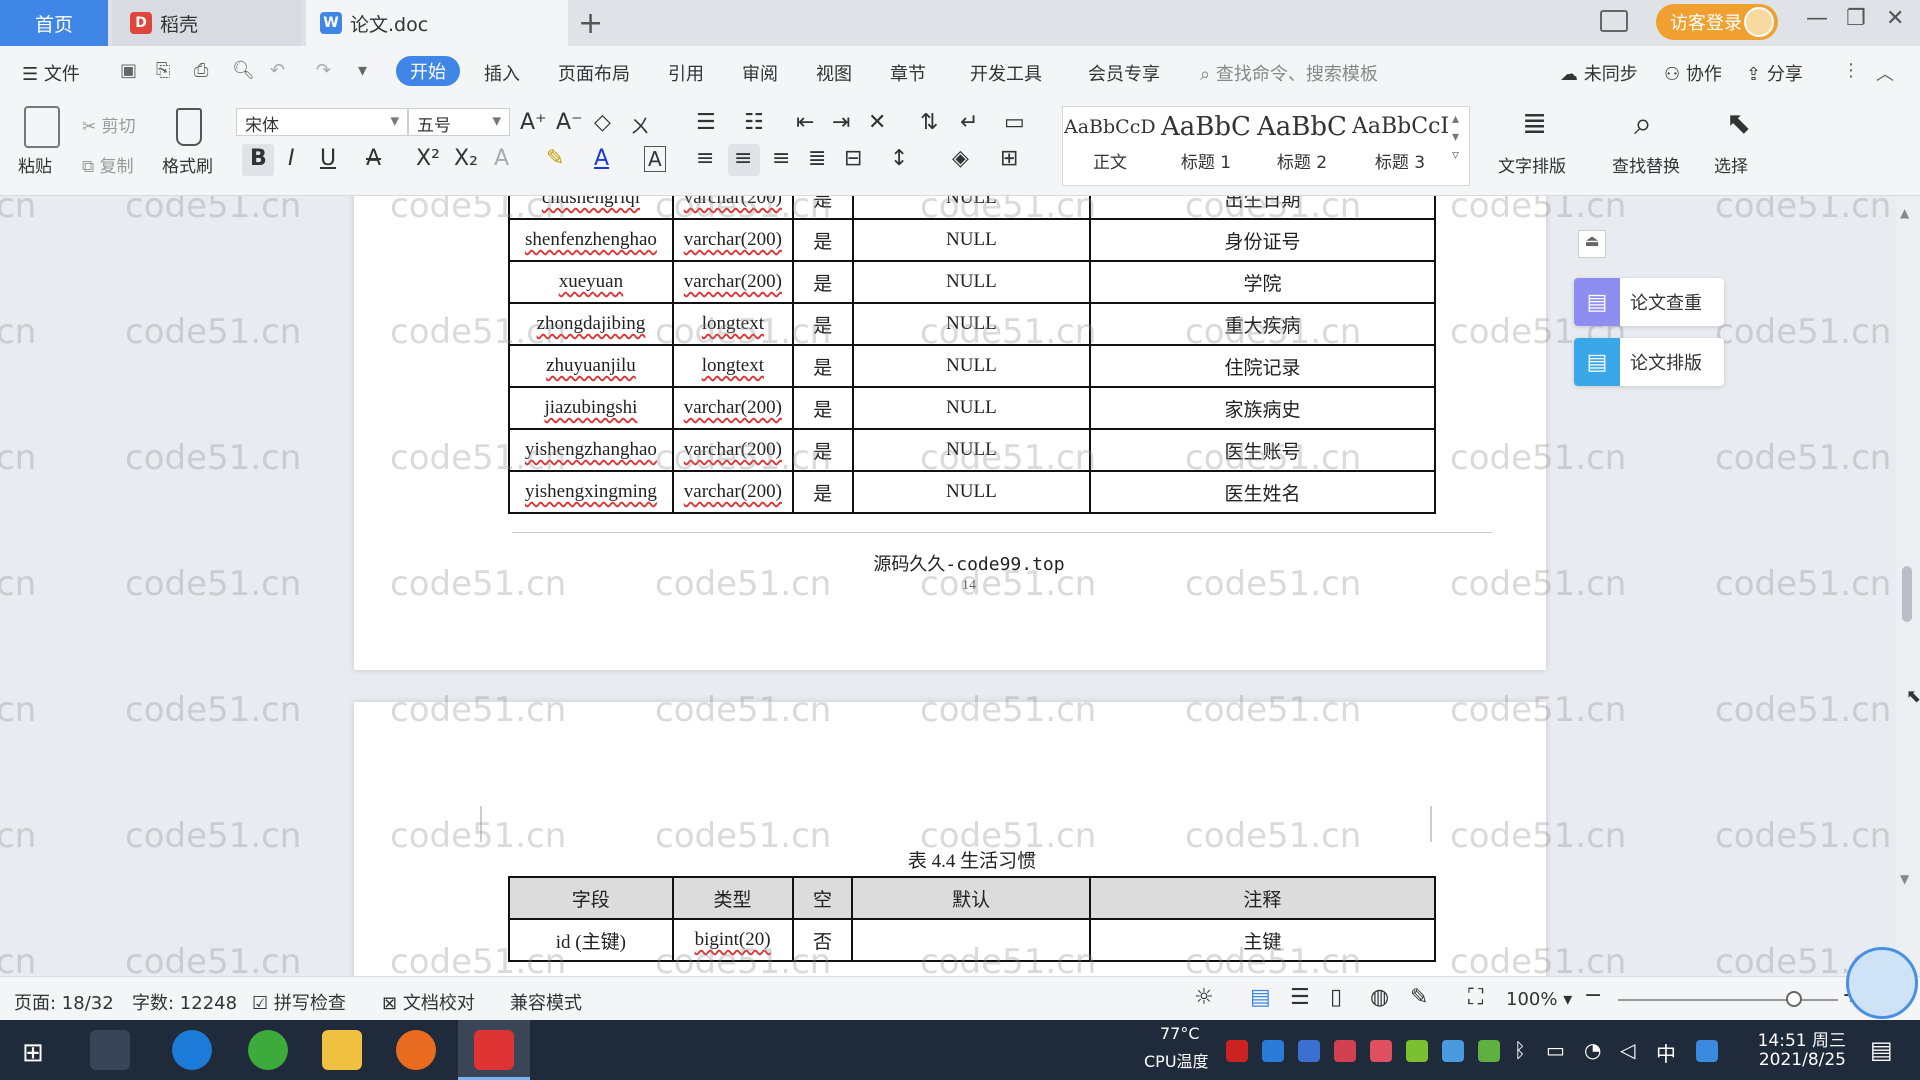 The height and width of the screenshot is (1080, 1920). I want to click on text-layout-icon: ≣, so click(1534, 123).